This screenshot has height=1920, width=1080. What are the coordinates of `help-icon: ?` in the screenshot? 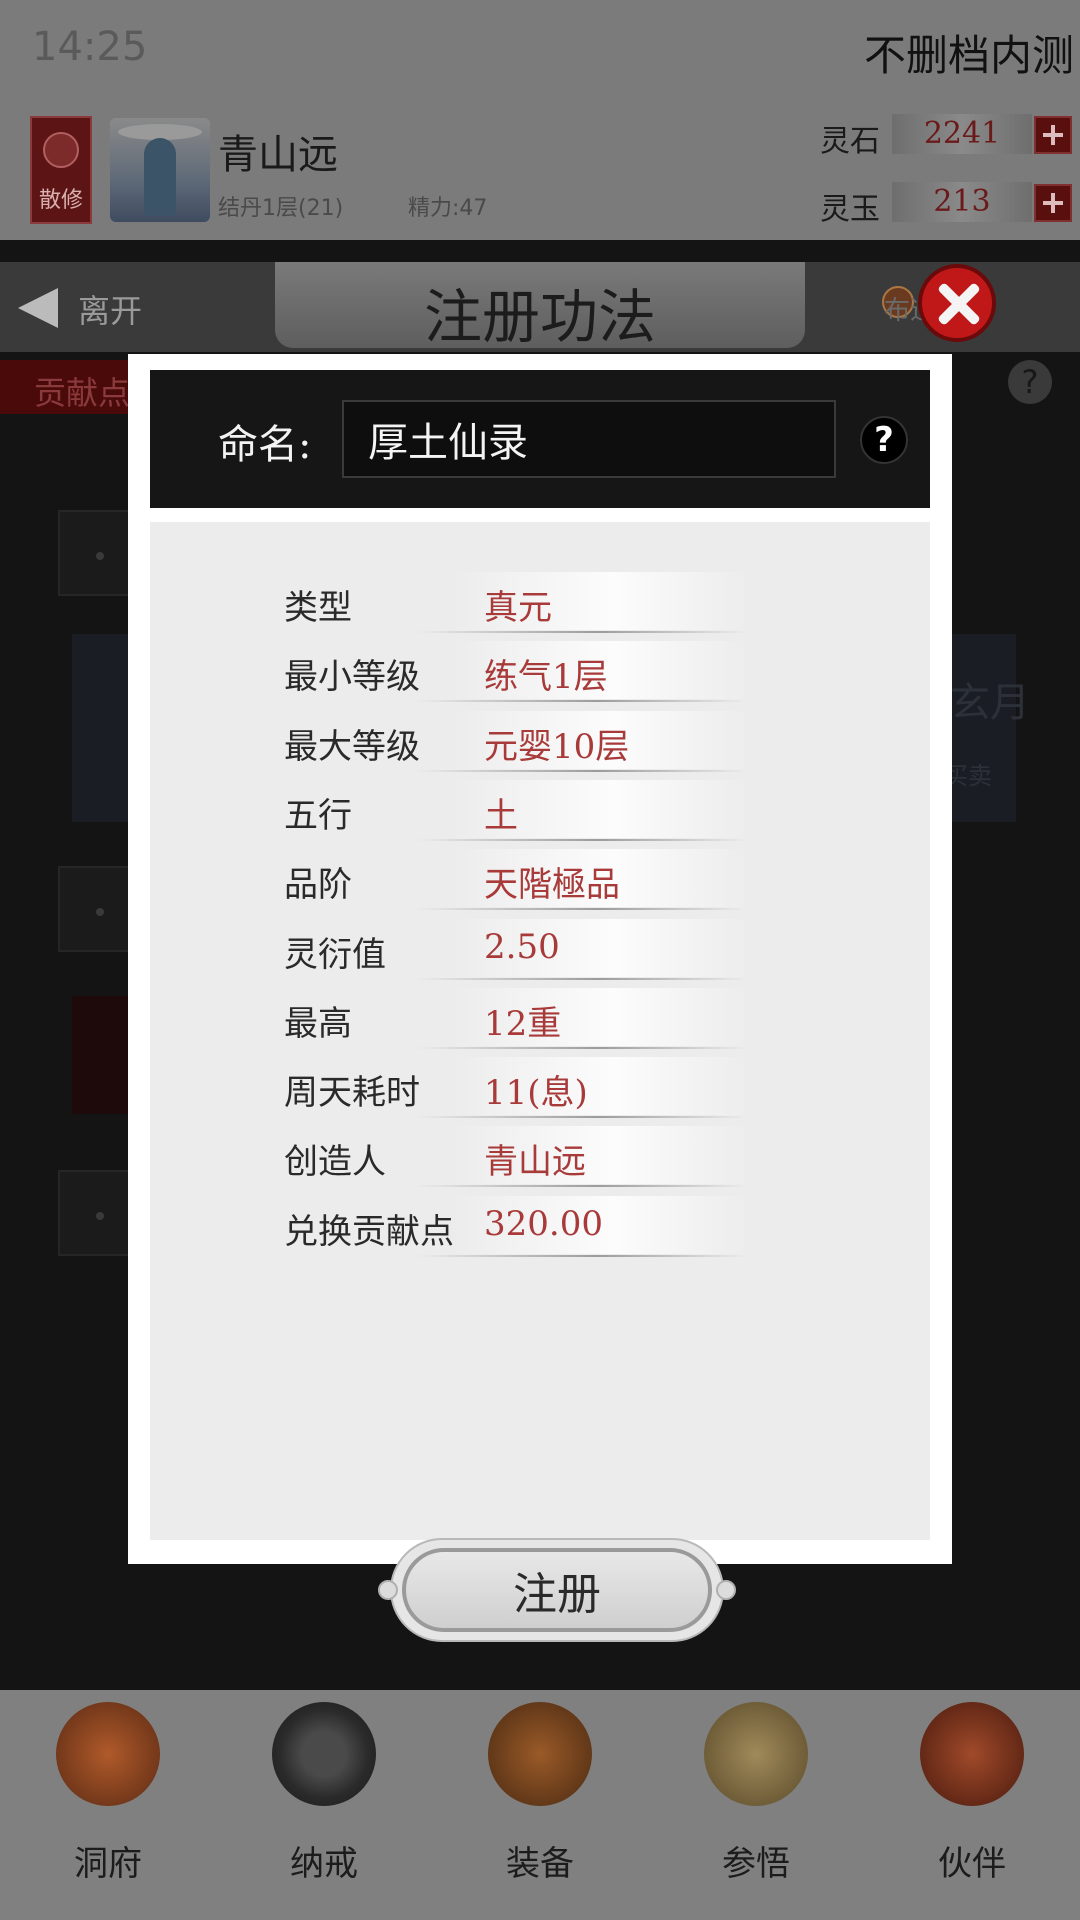 It's located at (884, 440).